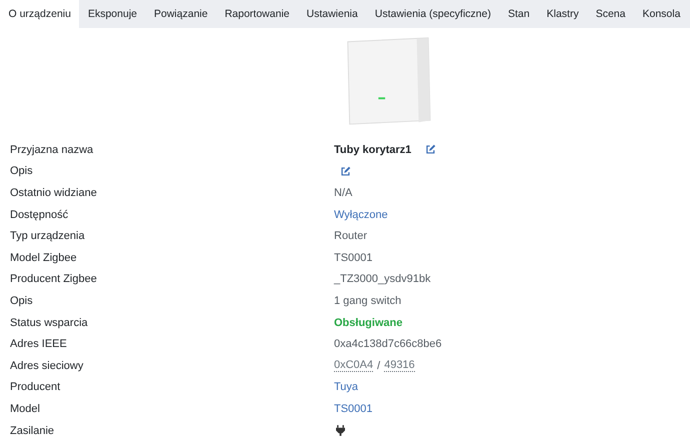 This screenshot has width=690, height=441. What do you see at coordinates (343, 192) in the screenshot?
I see `field-value: N/A` at bounding box center [343, 192].